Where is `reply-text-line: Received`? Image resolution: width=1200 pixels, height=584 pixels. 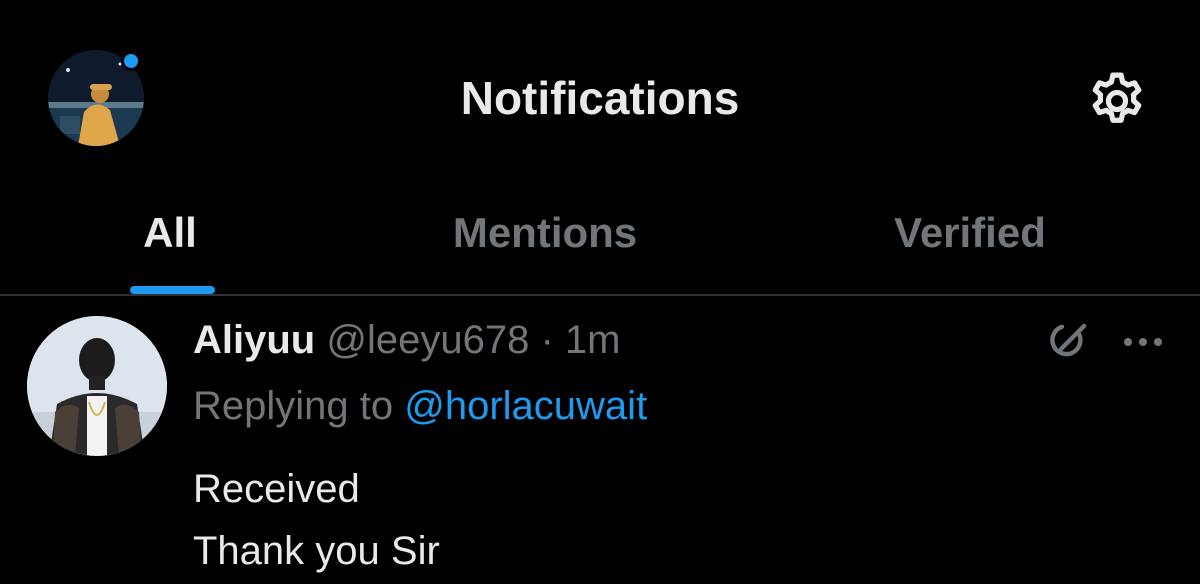 reply-text-line: Received is located at coordinates (276, 489).